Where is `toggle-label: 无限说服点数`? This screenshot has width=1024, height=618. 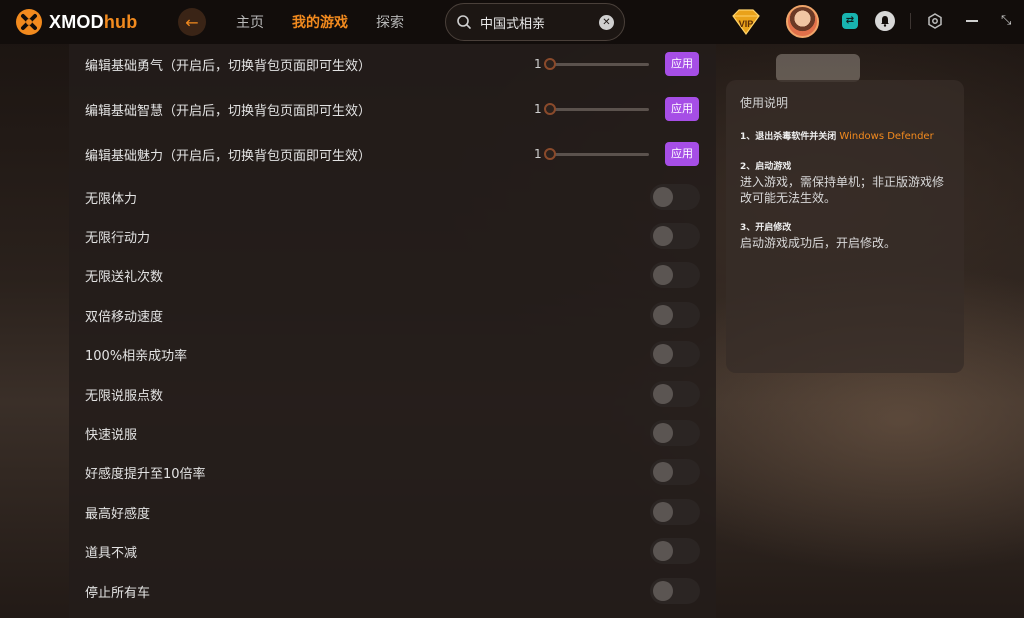 toggle-label: 无限说服点数 is located at coordinates (124, 396).